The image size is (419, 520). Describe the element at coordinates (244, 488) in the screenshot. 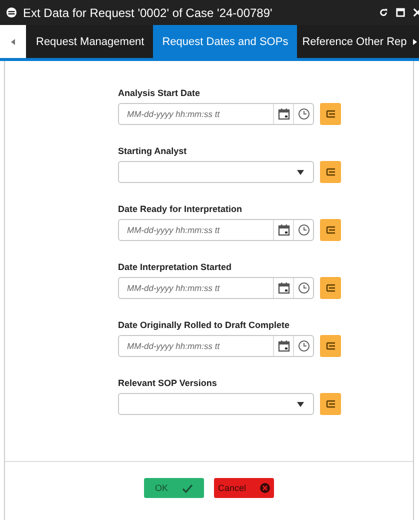

I see `cancel-button: Cancel` at that location.